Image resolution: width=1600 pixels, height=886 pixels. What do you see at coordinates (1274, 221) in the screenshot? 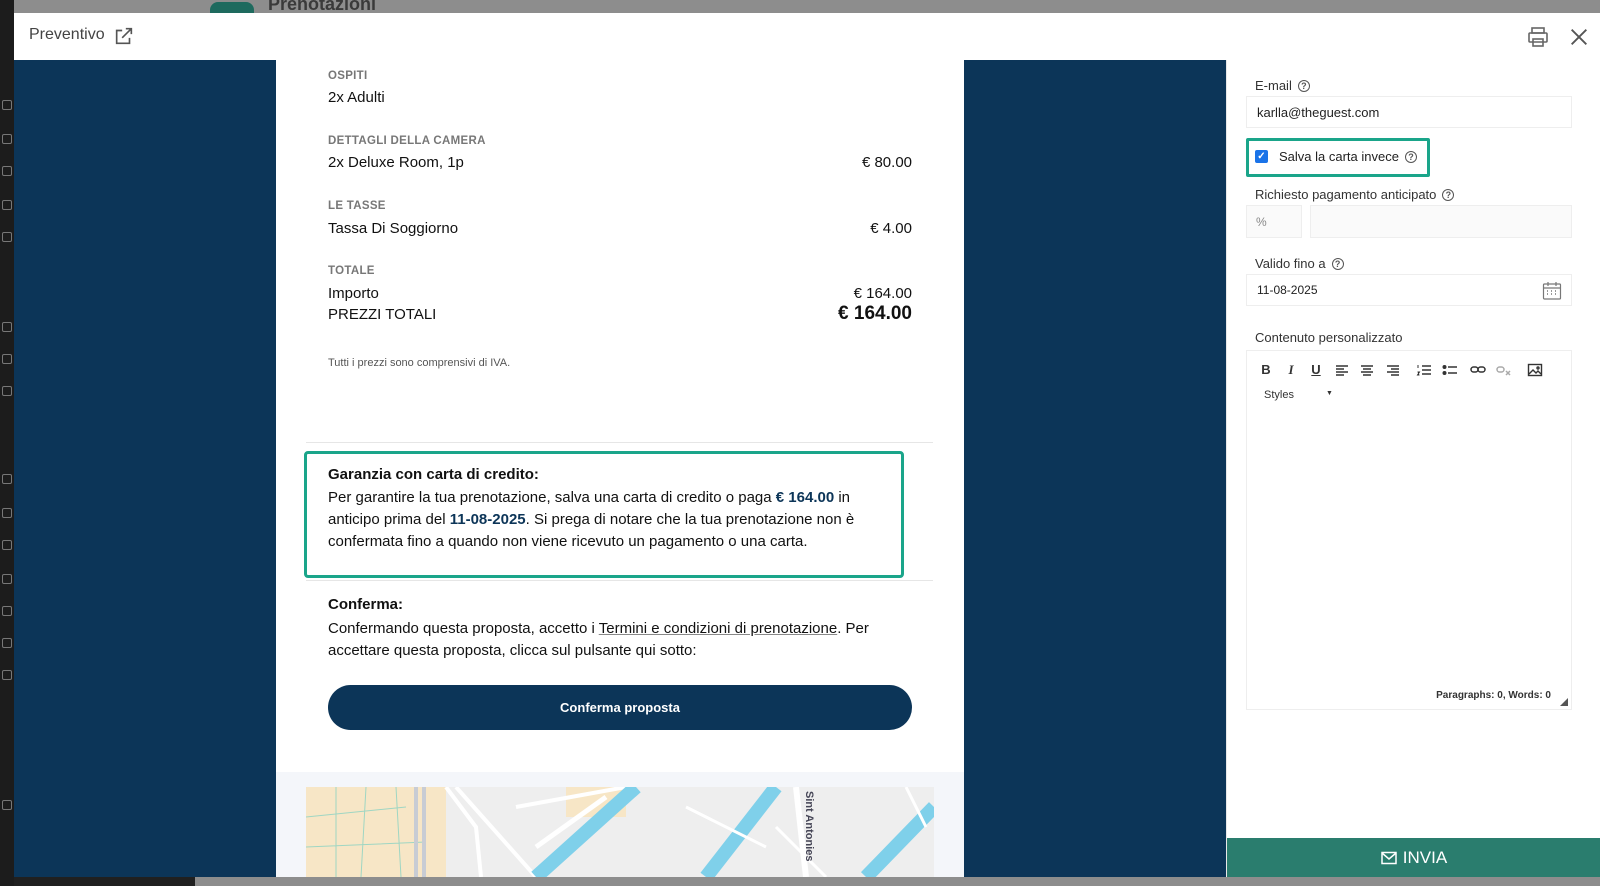
I see `prepayment-unit: %` at bounding box center [1274, 221].